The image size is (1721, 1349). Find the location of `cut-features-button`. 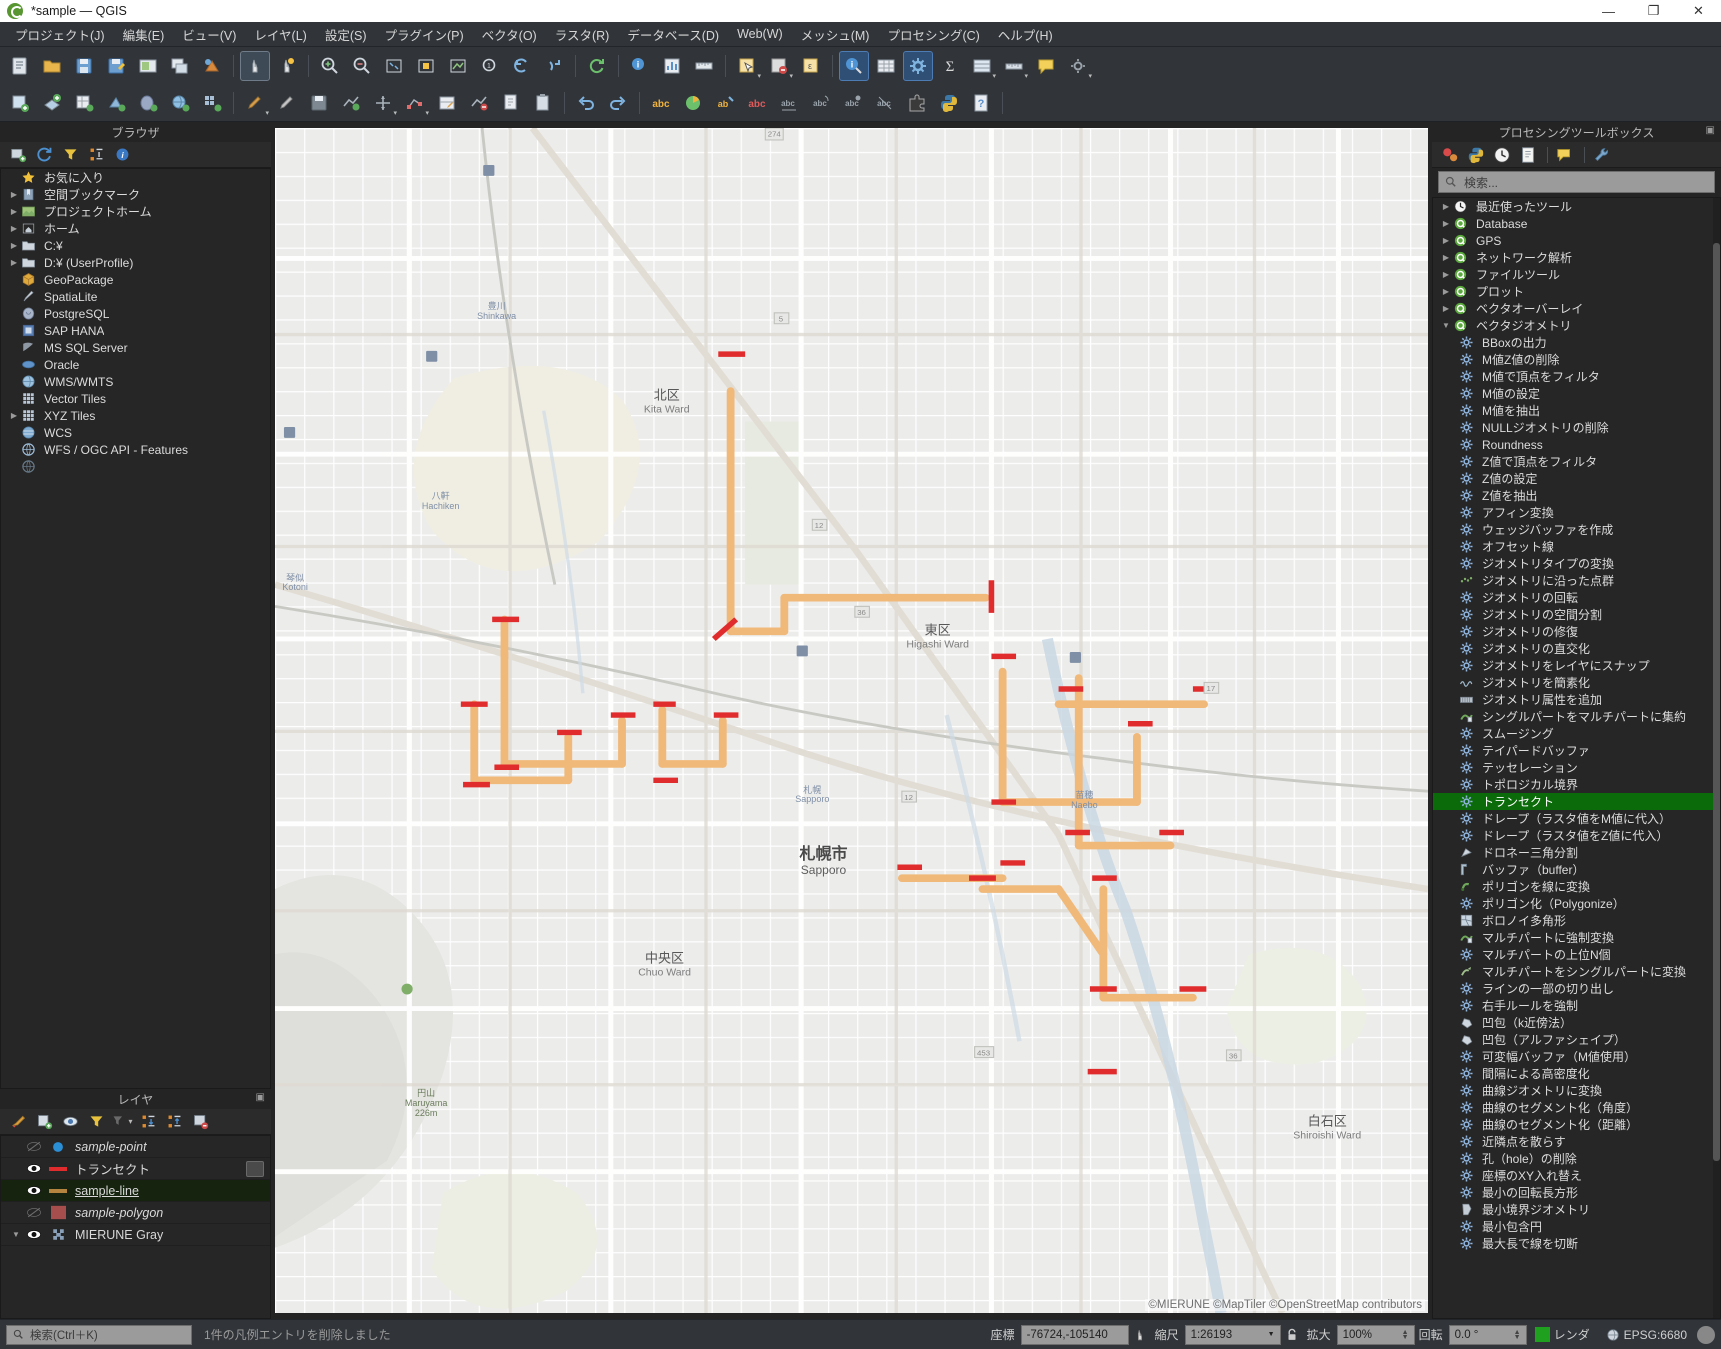

cut-features-button is located at coordinates (511, 103).